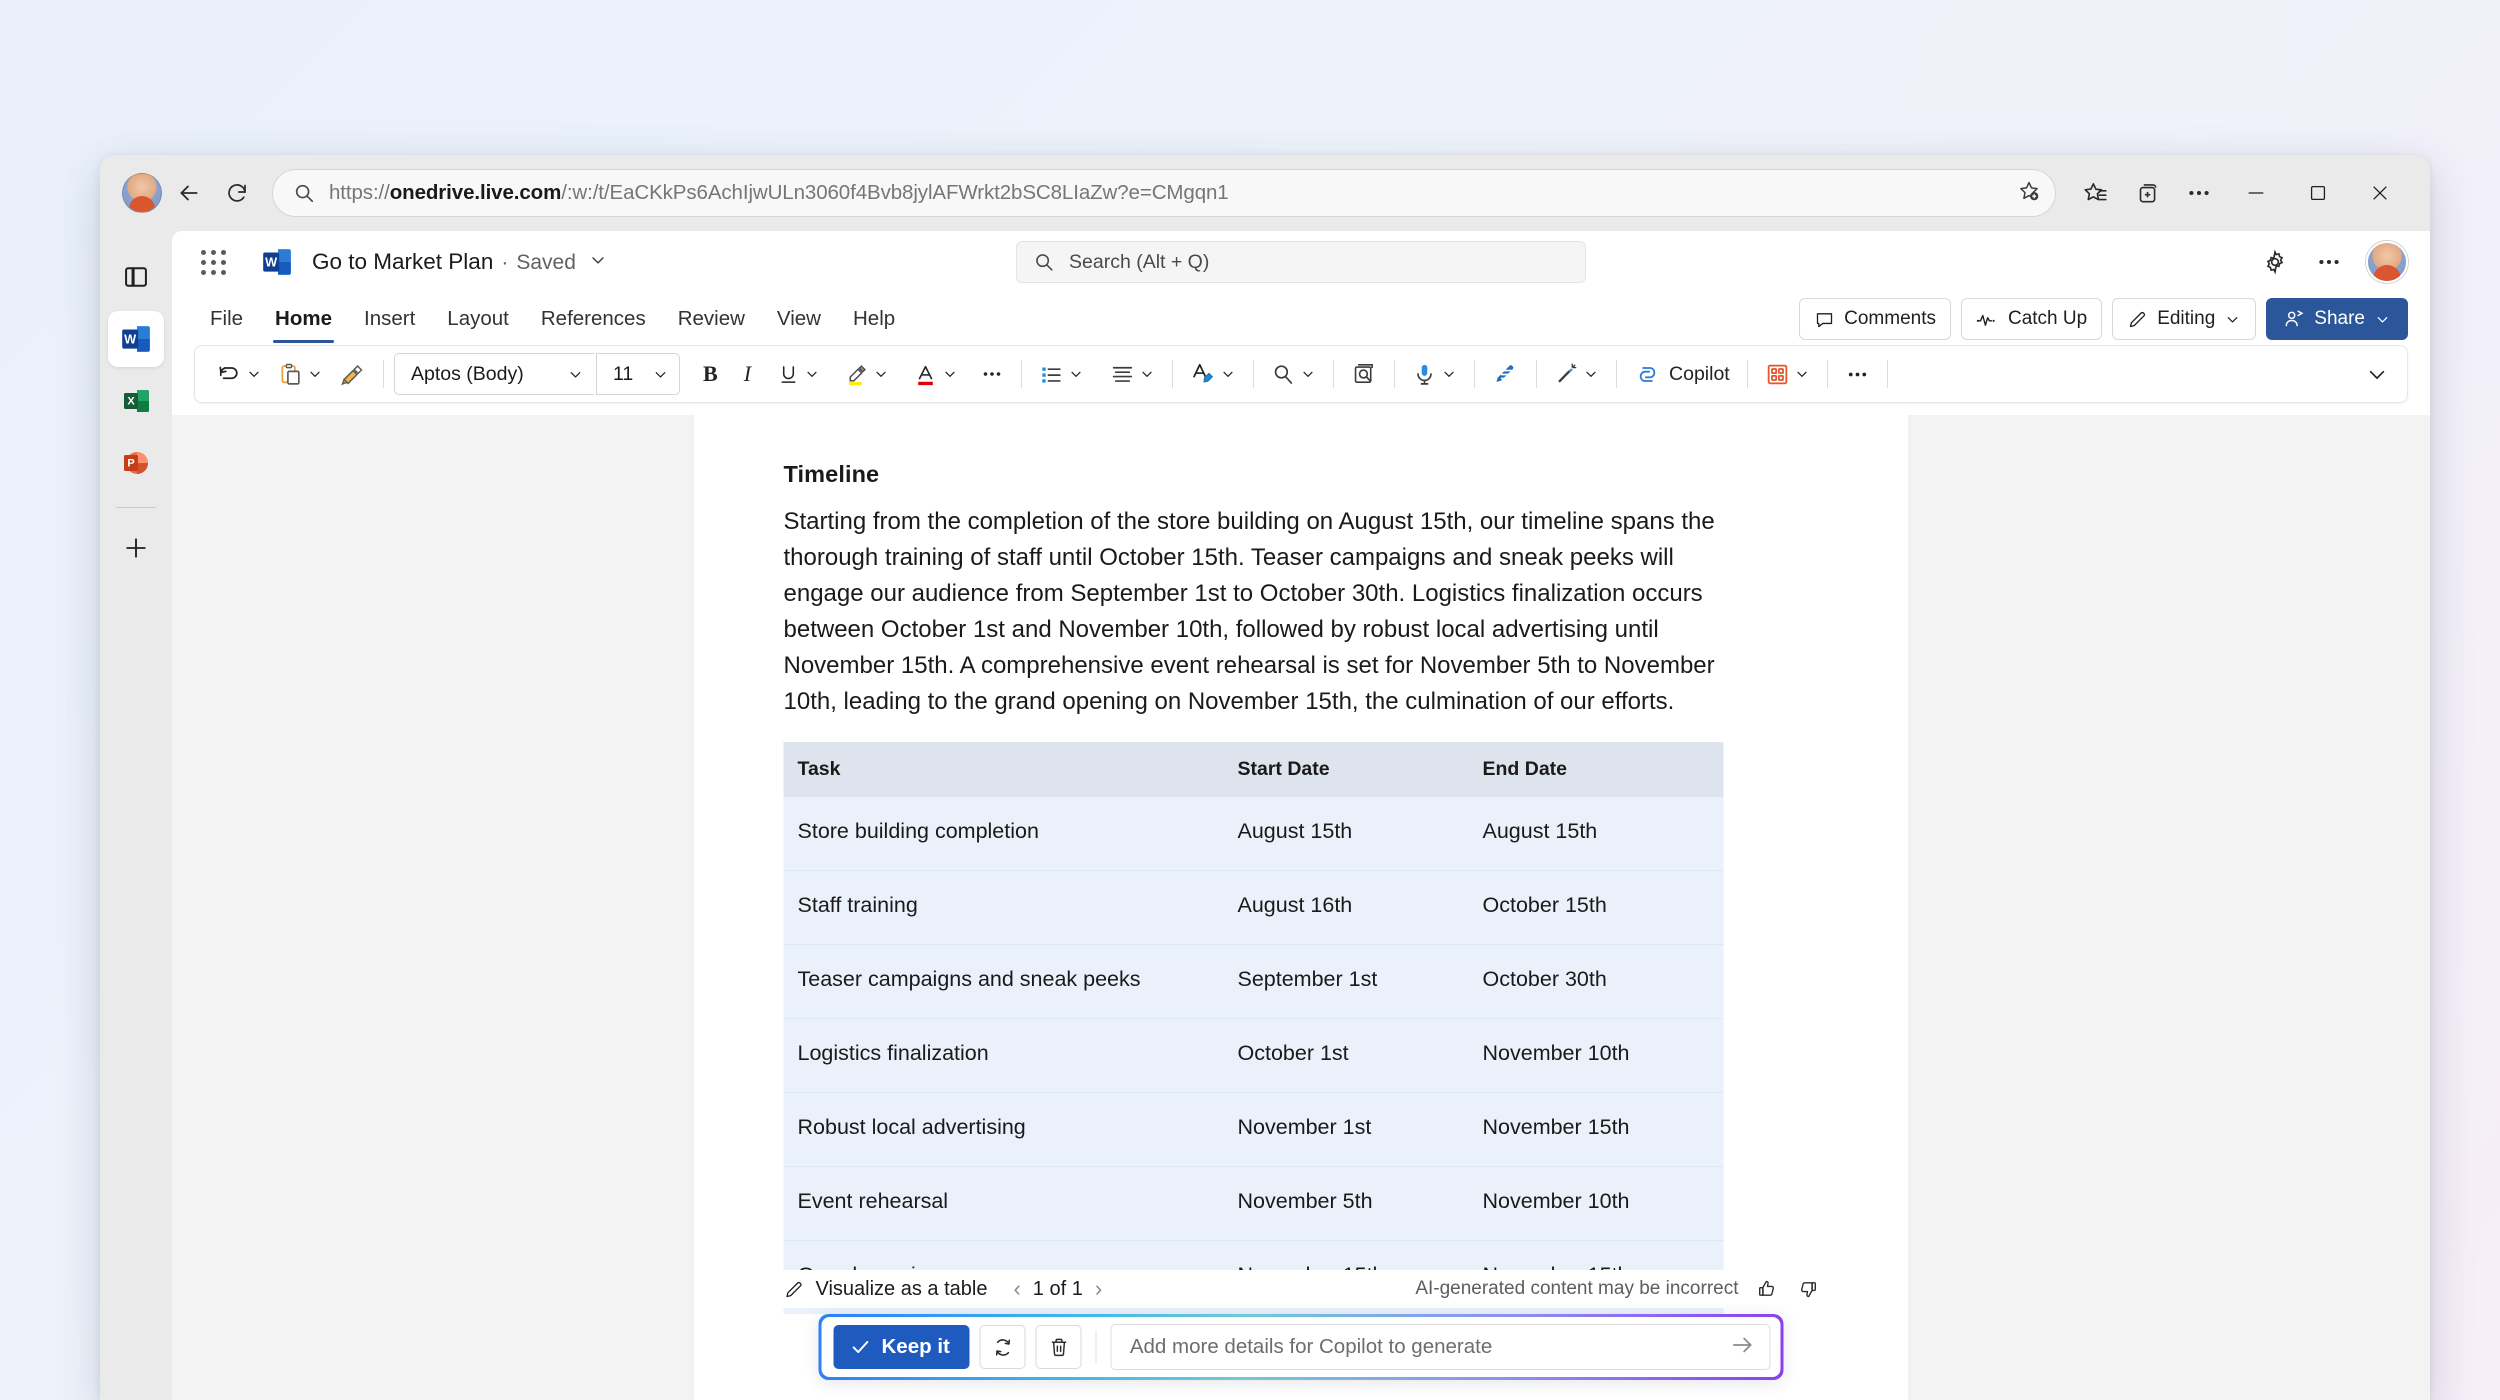 The width and height of the screenshot is (2500, 1400). What do you see at coordinates (711, 319) in the screenshot?
I see `tab-review: Review` at bounding box center [711, 319].